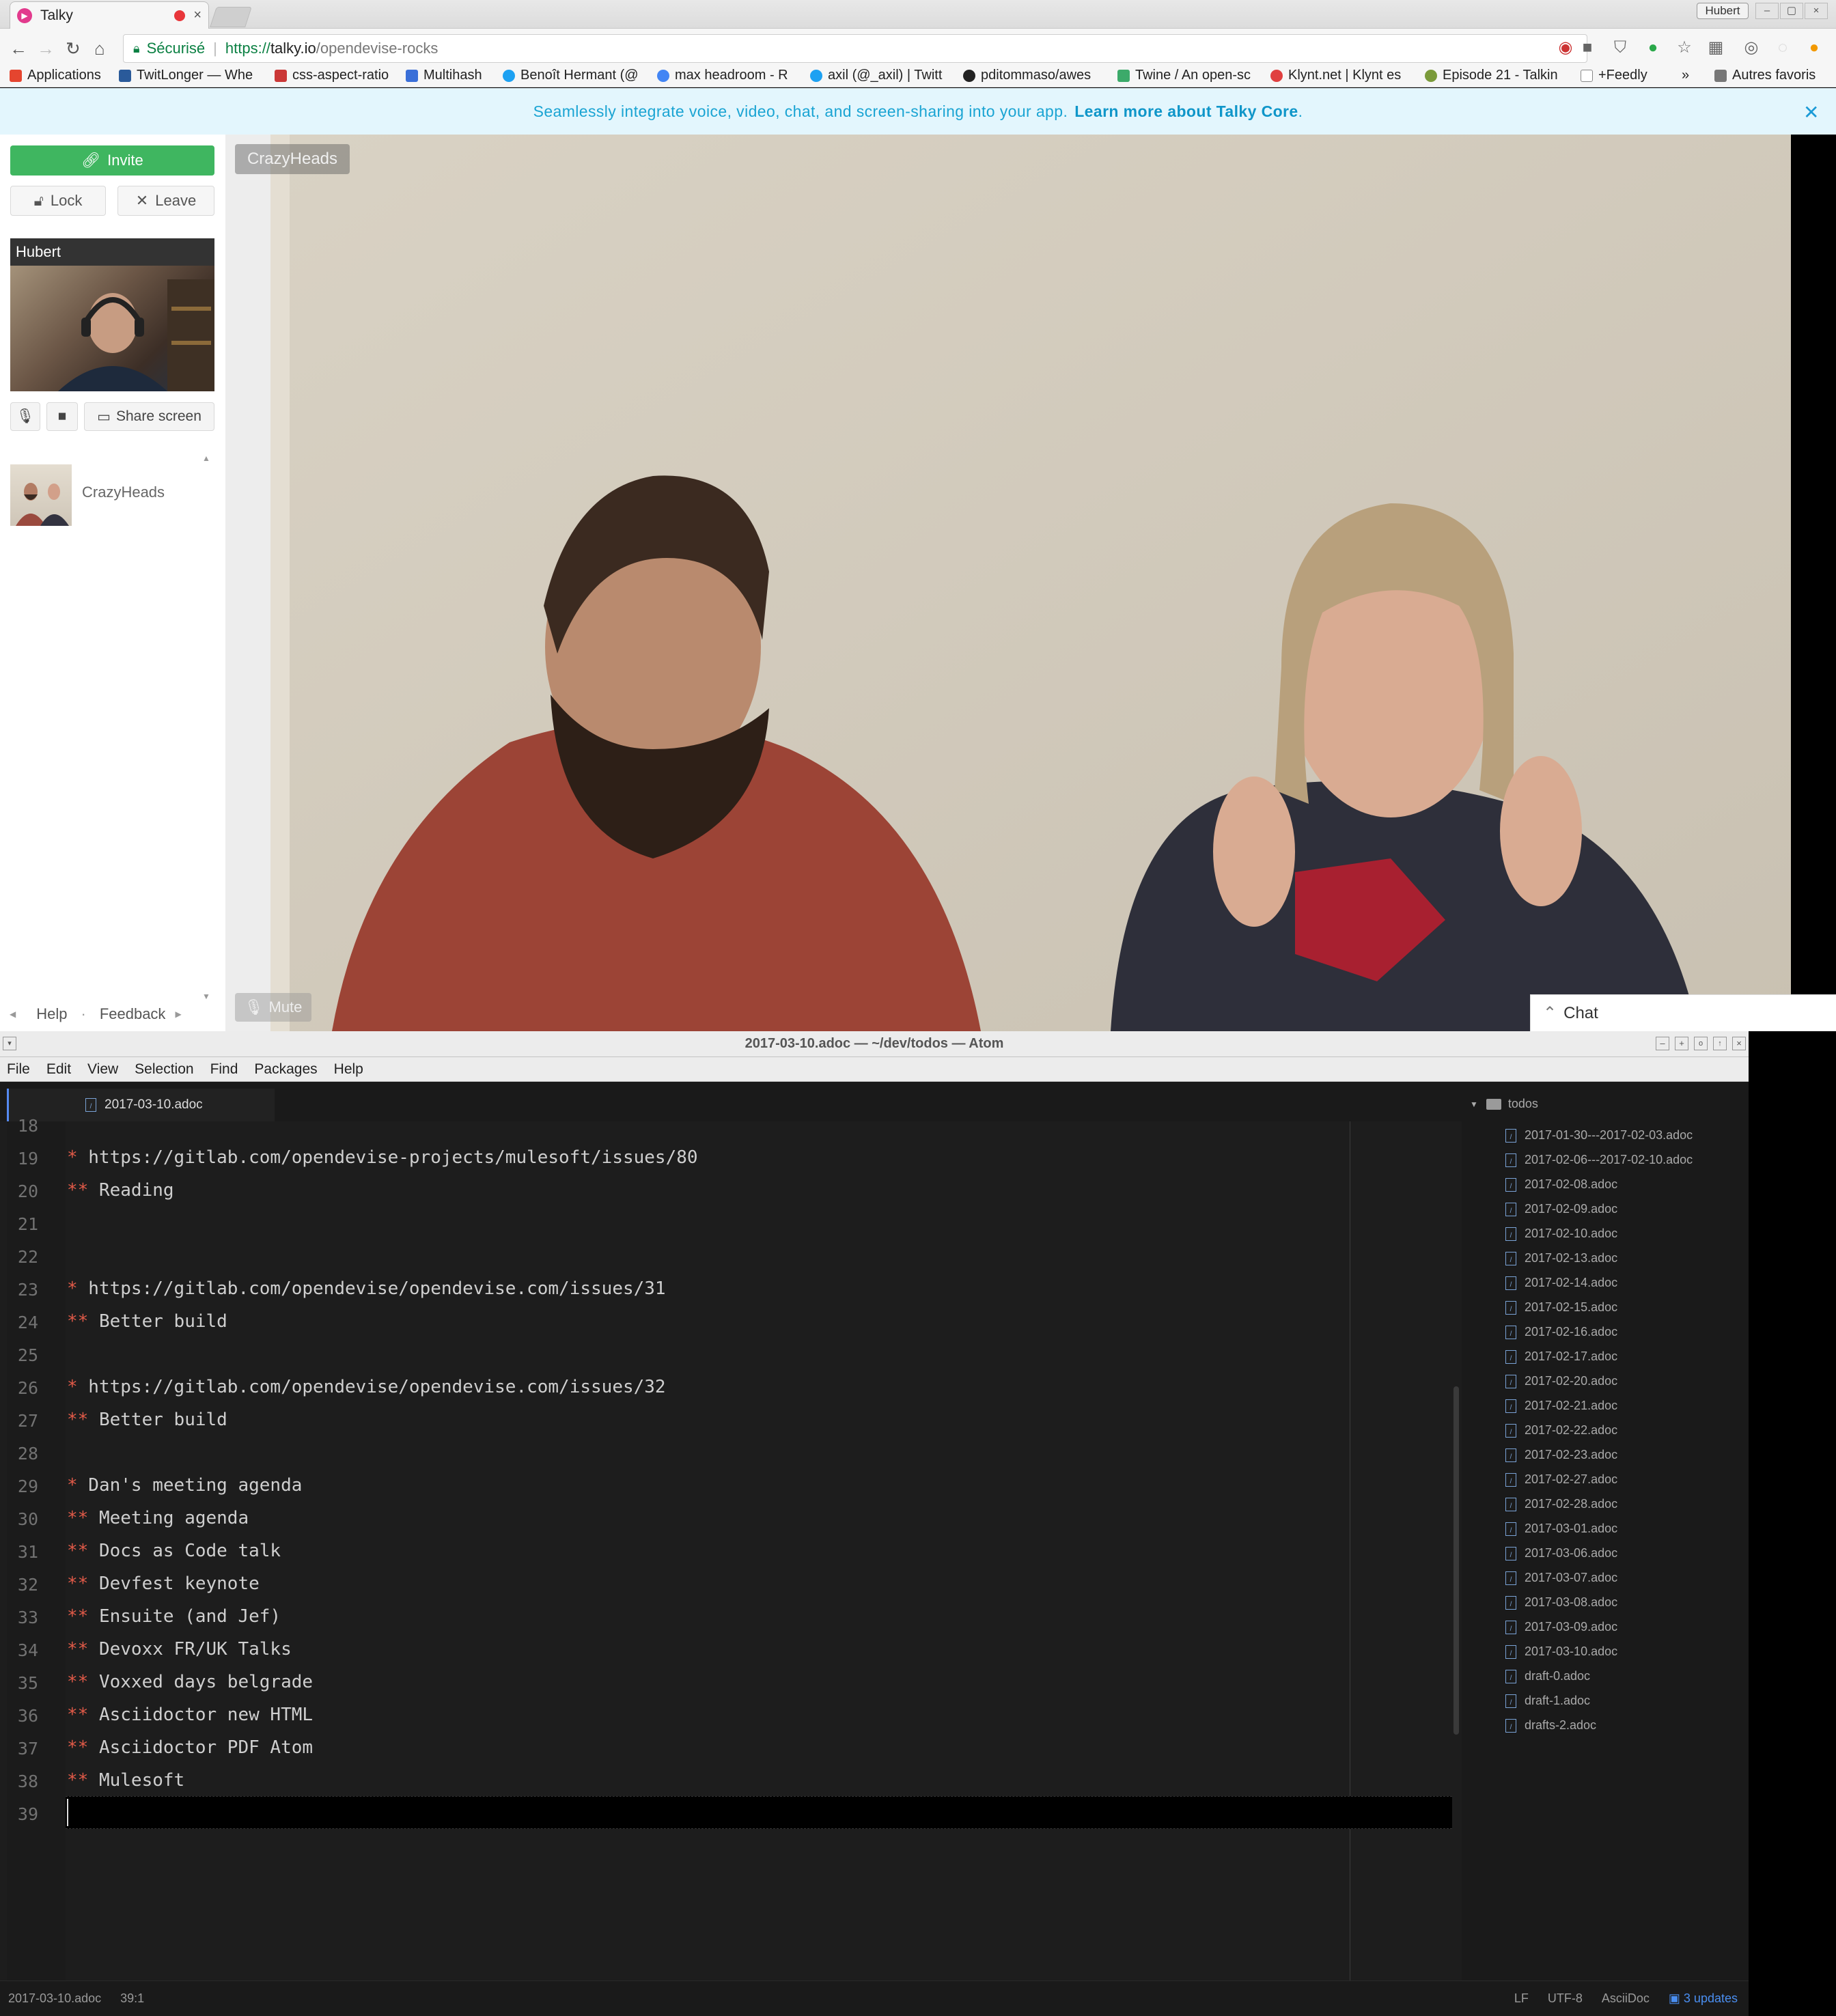 The width and height of the screenshot is (1836, 2016). Describe the element at coordinates (1550, 1726) in the screenshot. I see `tree-file-item: / drafts-2.adoc` at that location.